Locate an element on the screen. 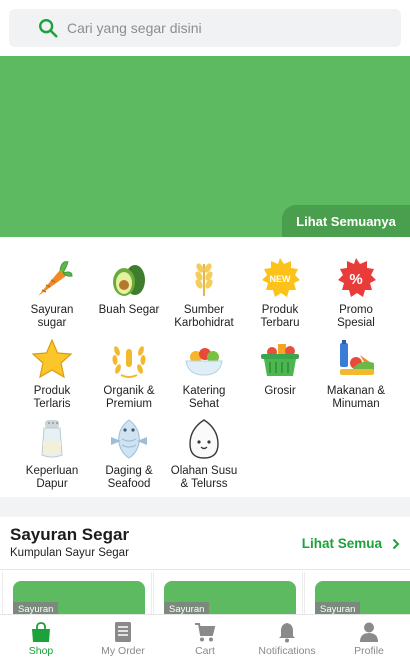  fruit-bowl-icon is located at coordinates (204, 362).